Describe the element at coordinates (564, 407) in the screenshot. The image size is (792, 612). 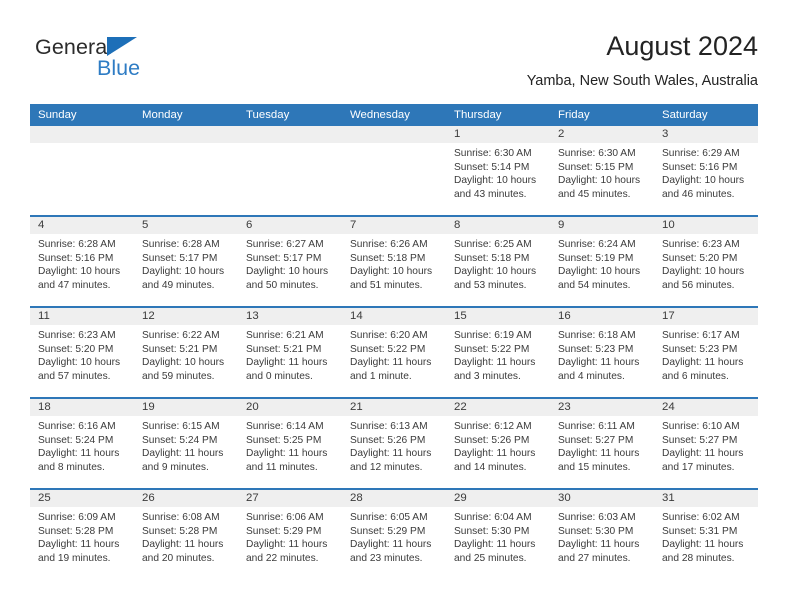
I see `day-number: 23` at that location.